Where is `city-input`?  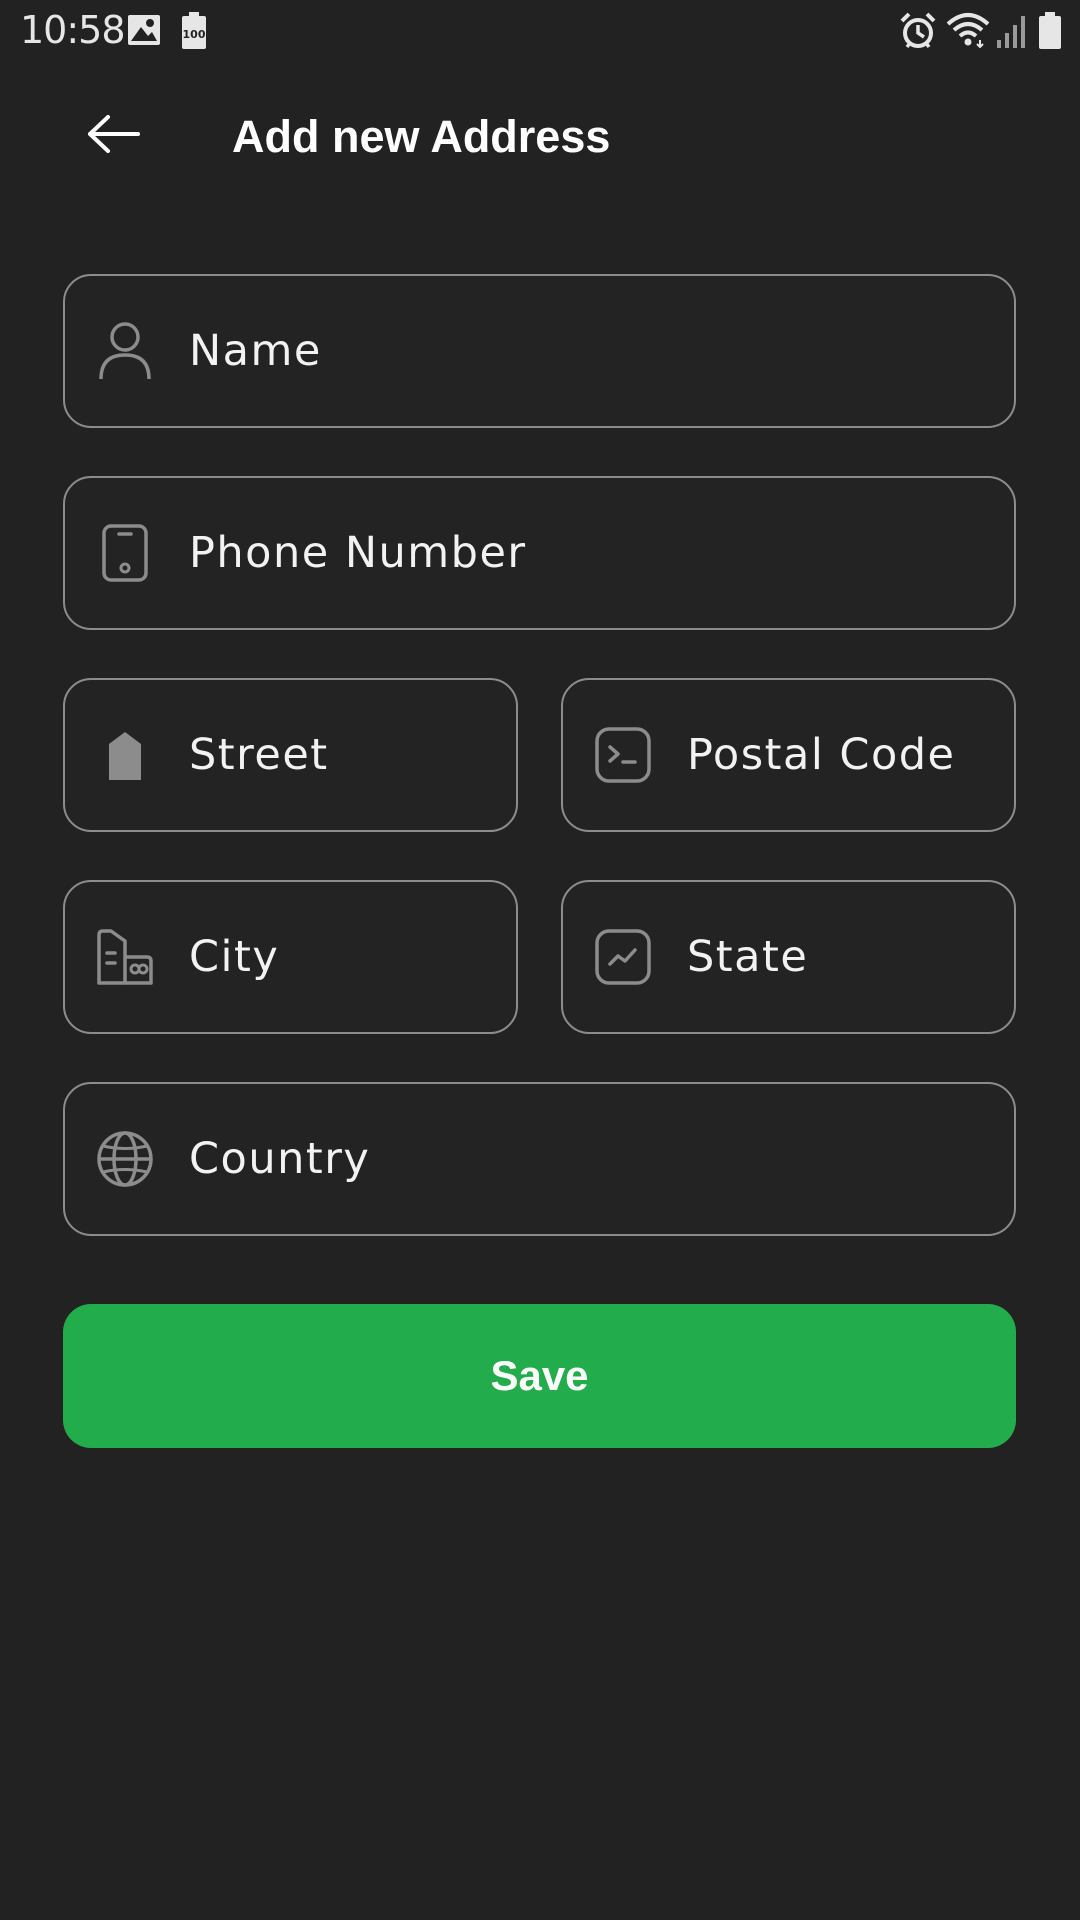 city-input is located at coordinates (340, 957).